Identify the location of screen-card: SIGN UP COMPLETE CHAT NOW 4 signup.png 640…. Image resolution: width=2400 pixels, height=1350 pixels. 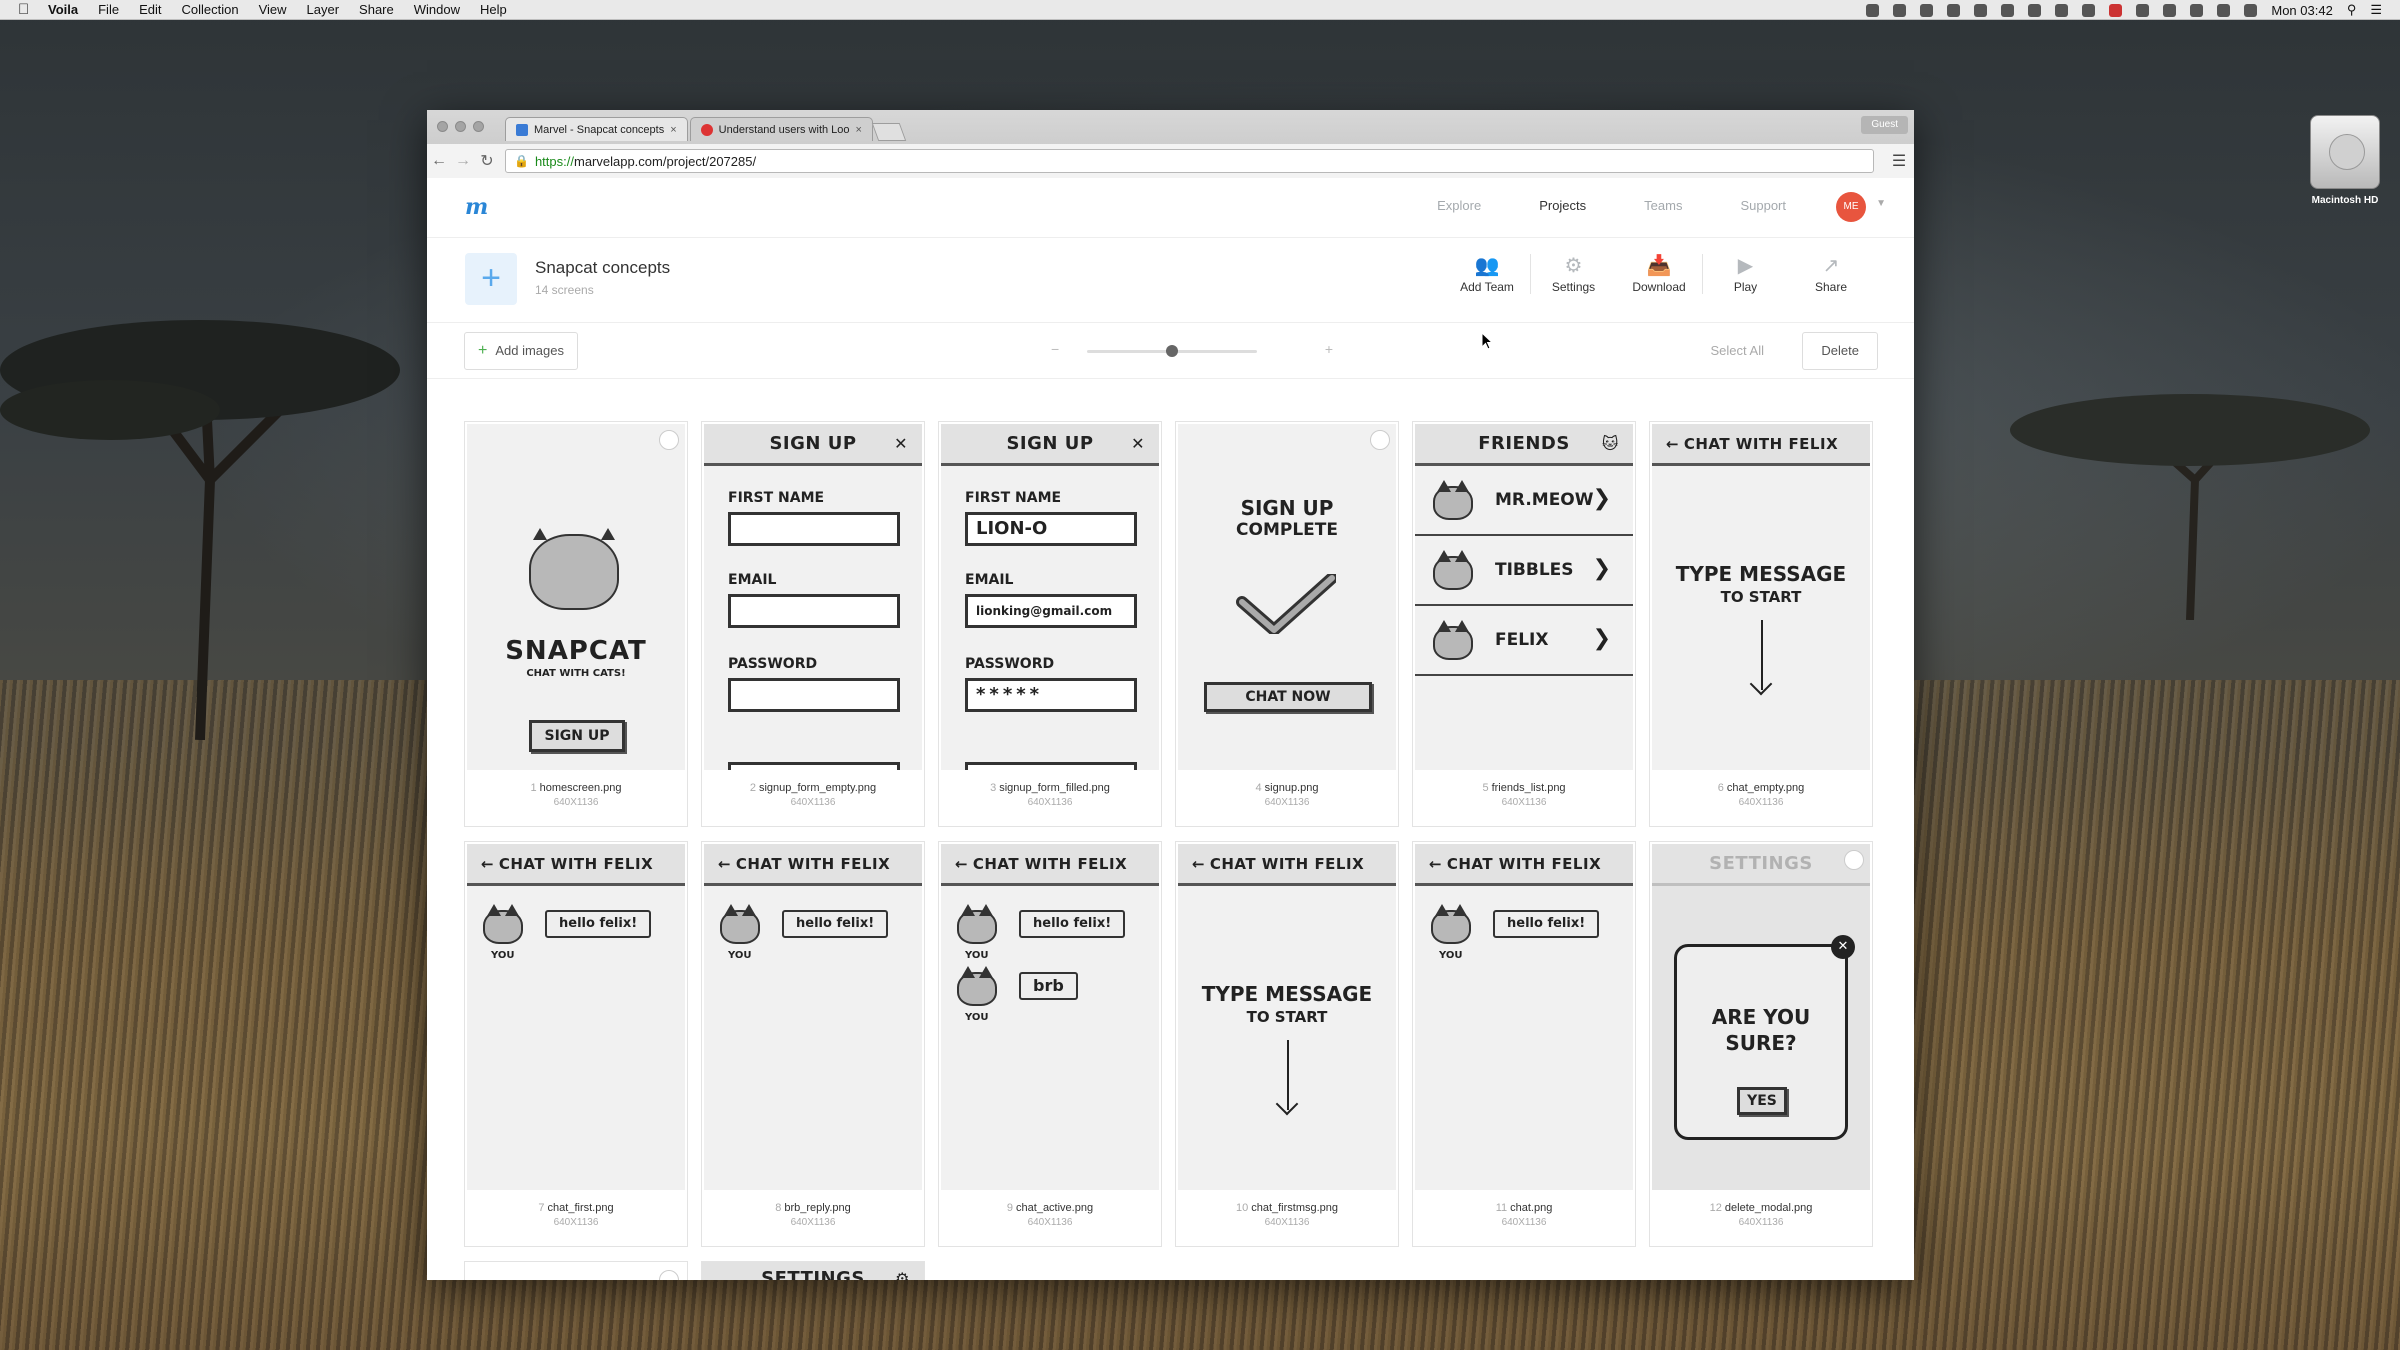
(1287, 624).